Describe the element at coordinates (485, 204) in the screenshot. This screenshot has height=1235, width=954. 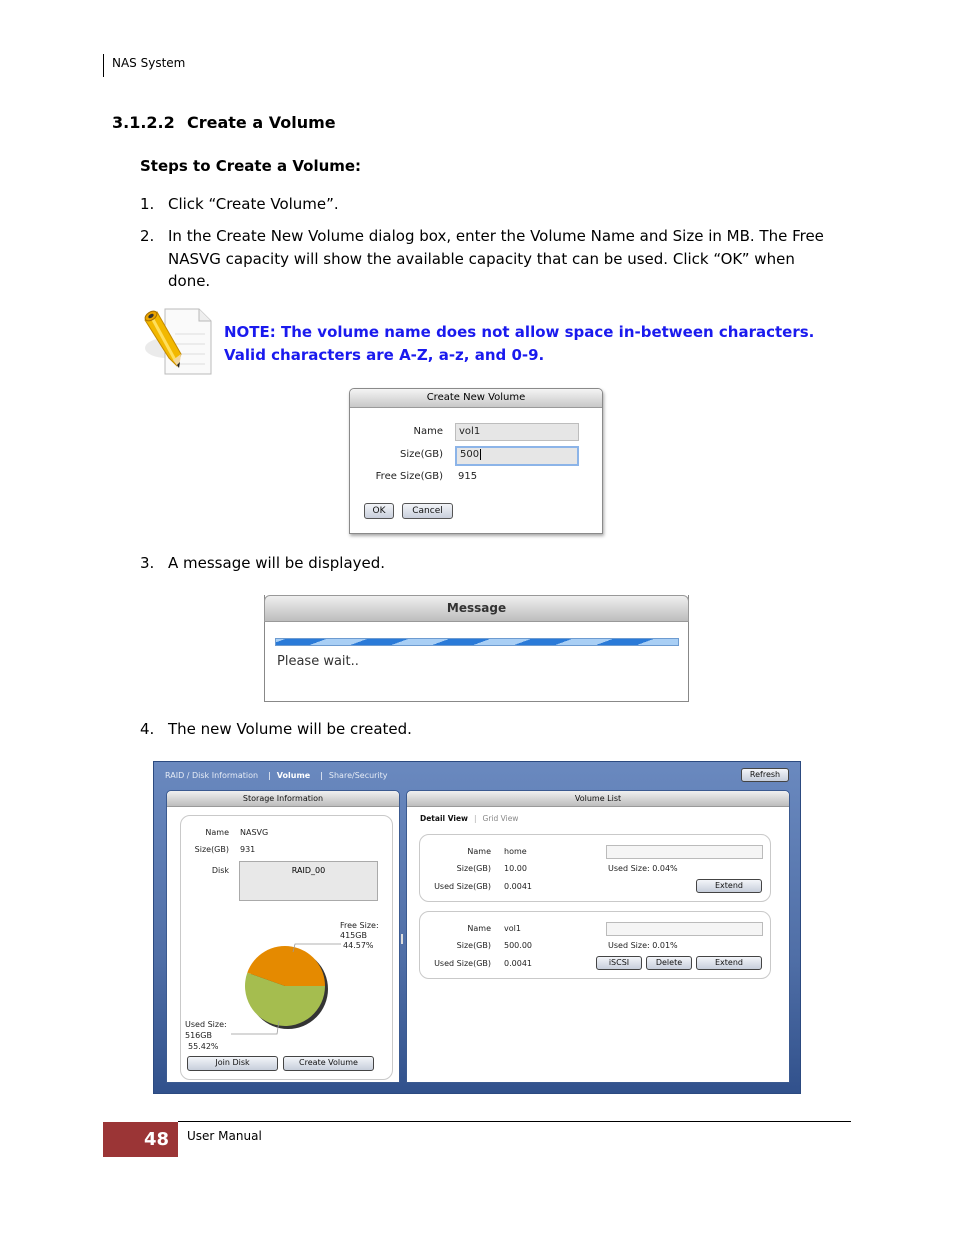
I see `step-1: 1. Click “Create Volume”.` at that location.